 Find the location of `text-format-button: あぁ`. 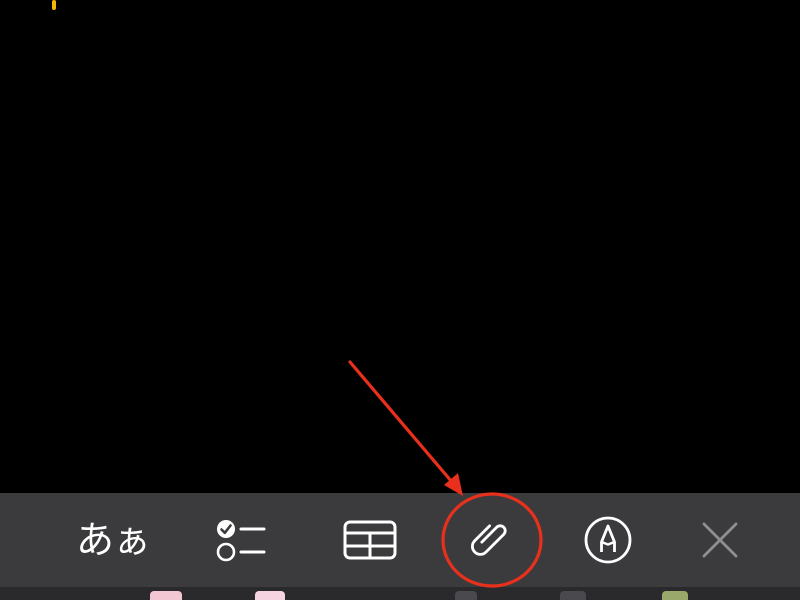

text-format-button: あぁ is located at coordinates (113, 540).